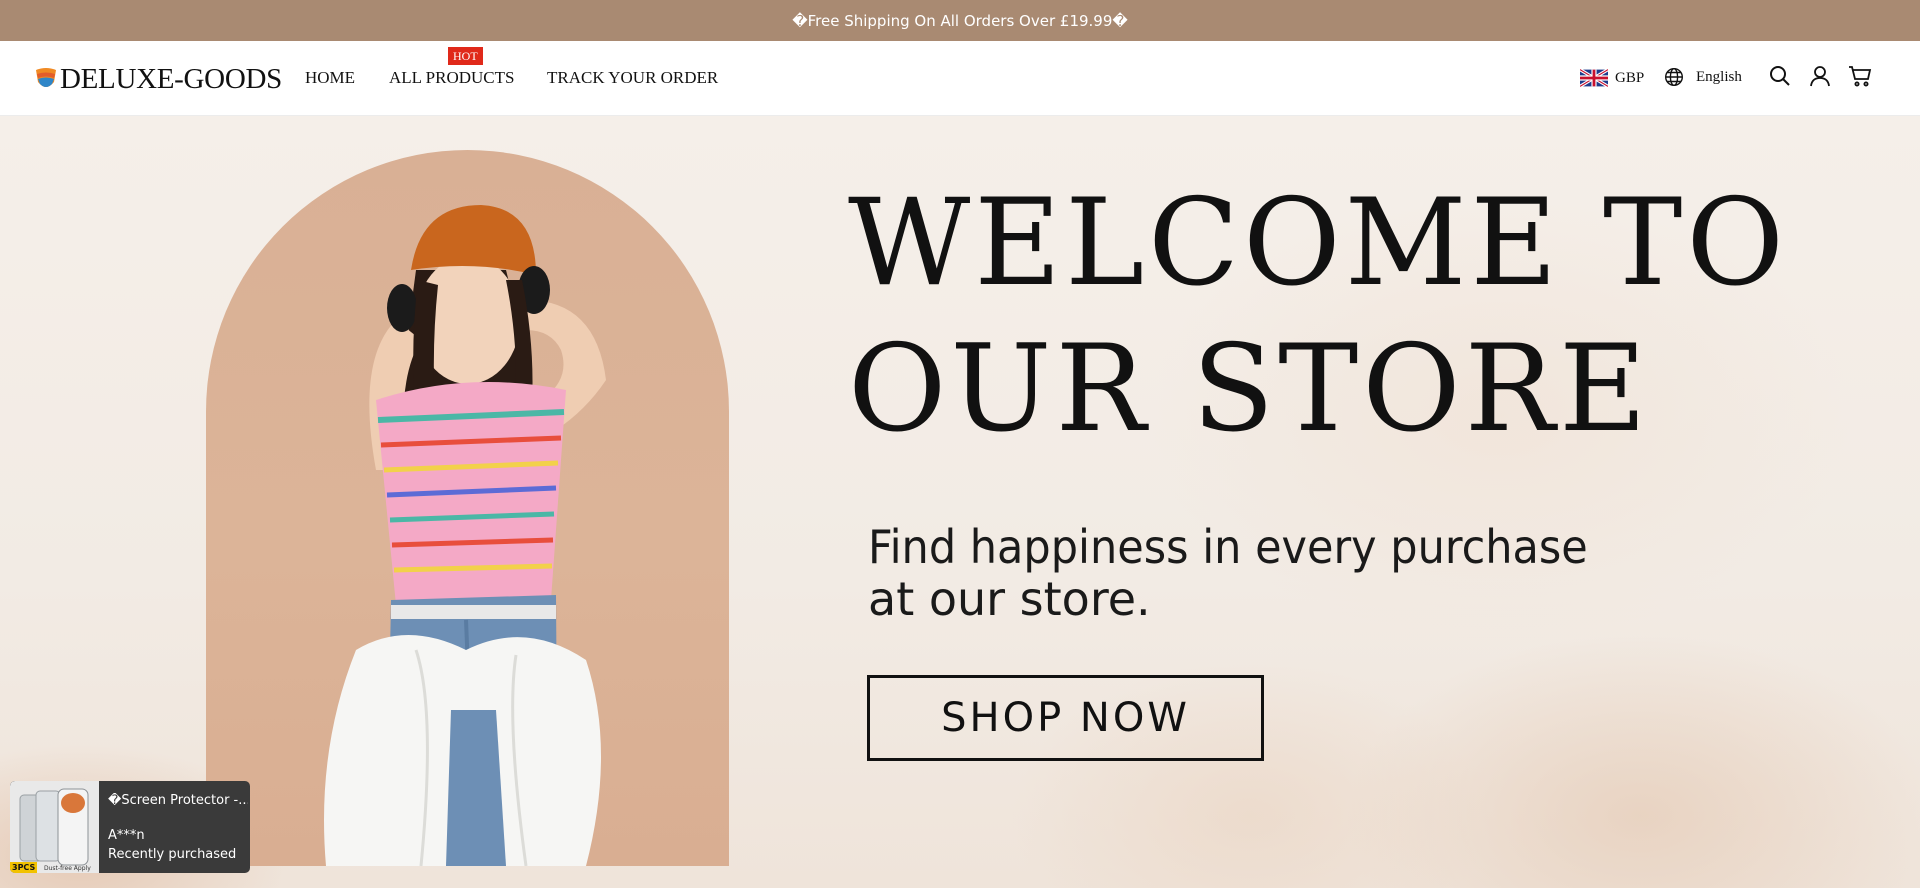 The width and height of the screenshot is (1920, 888). Describe the element at coordinates (1228, 547) in the screenshot. I see `hero-subtitle-line1: Find happiness in every purchase` at that location.